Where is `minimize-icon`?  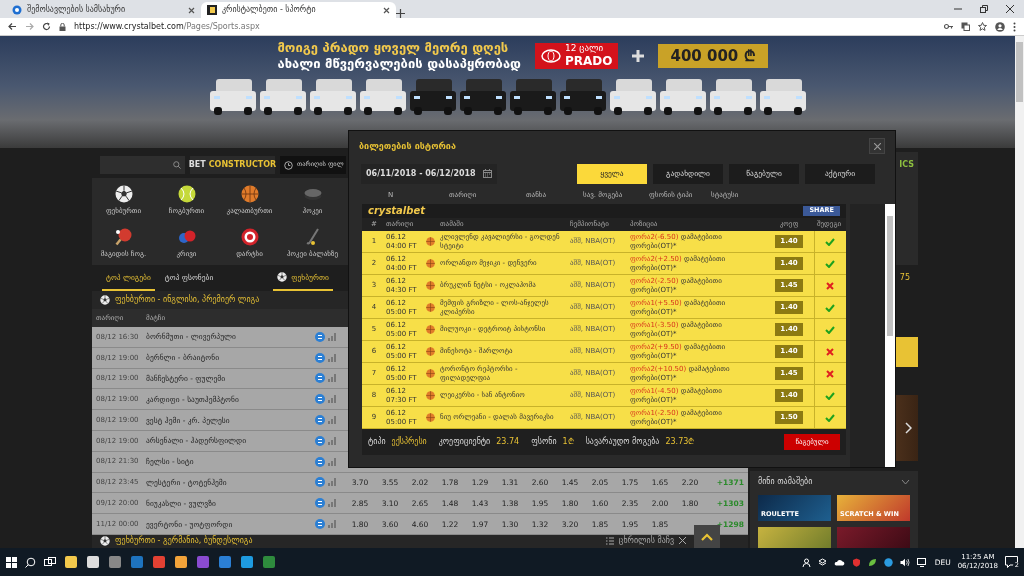 minimize-icon is located at coordinates (958, 9).